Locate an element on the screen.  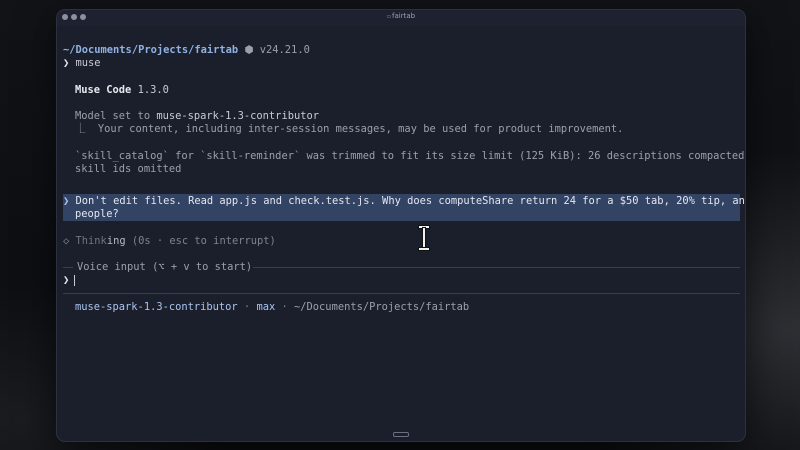
resize-handle-icon is located at coordinates (401, 434).